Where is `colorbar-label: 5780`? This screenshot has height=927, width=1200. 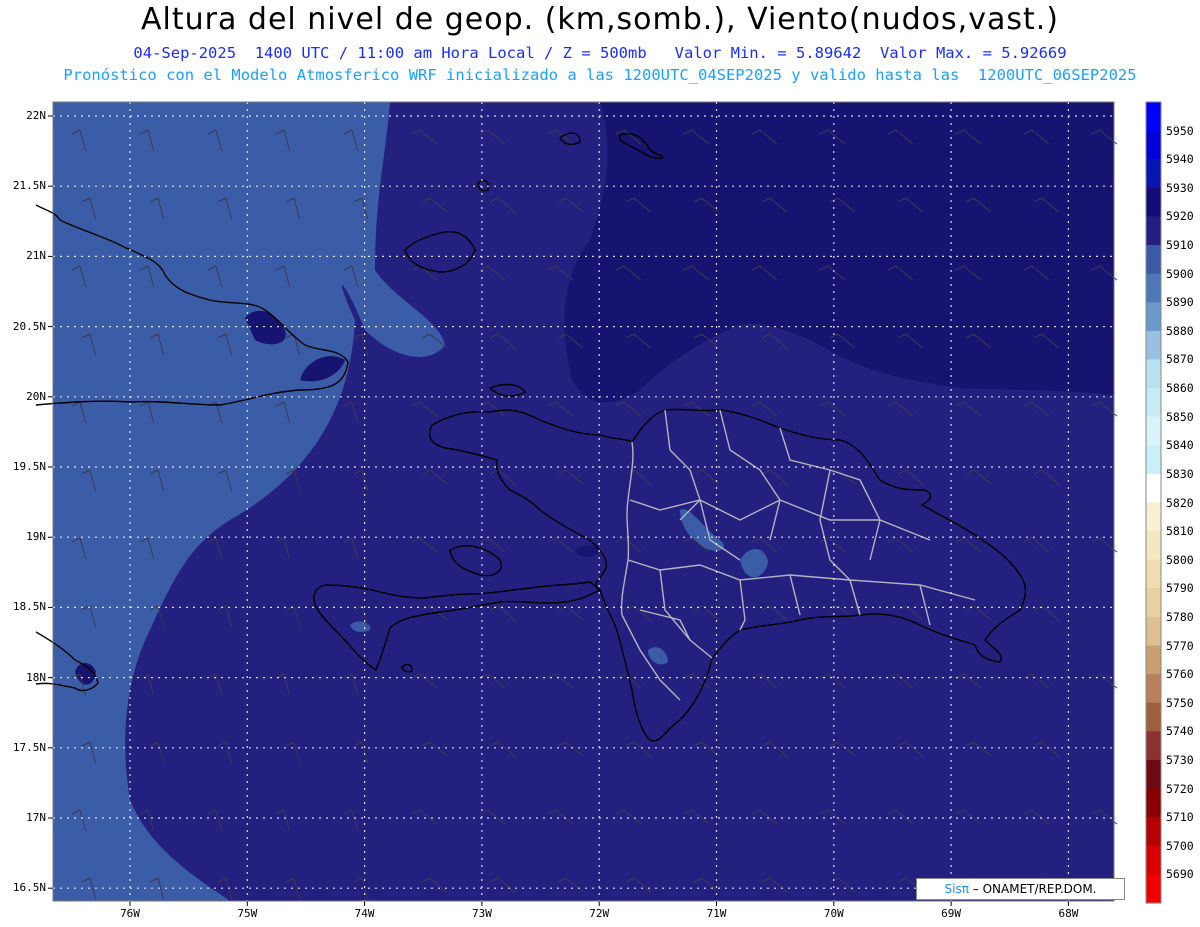
colorbar-label: 5780 is located at coordinates (1180, 616).